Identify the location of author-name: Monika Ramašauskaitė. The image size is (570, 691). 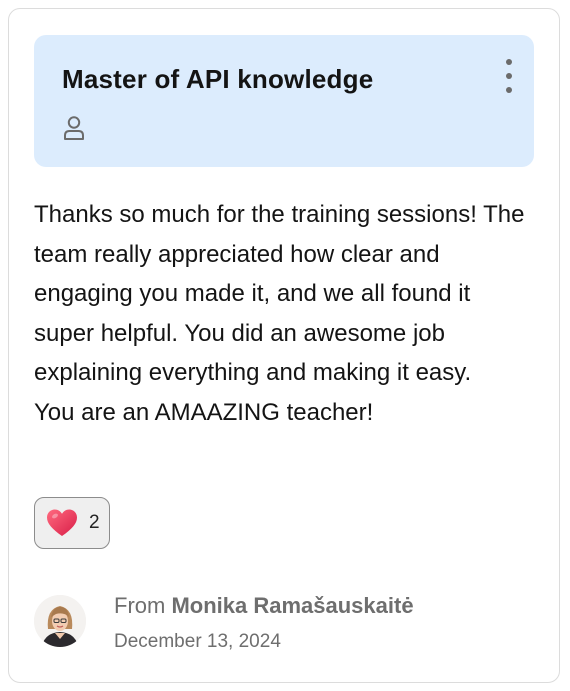
(292, 605).